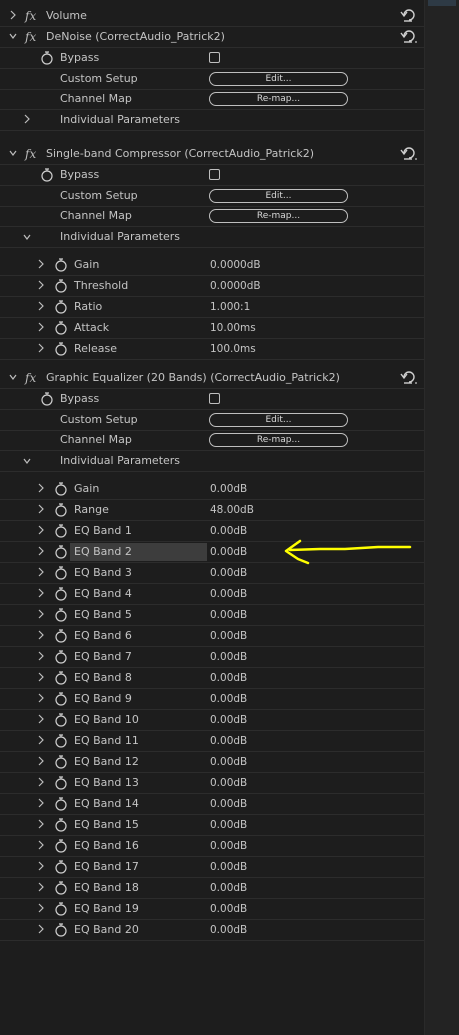 The height and width of the screenshot is (1035, 459). Describe the element at coordinates (212, 678) in the screenshot. I see `parameter-row: EQ Band 8 0.00dB` at that location.